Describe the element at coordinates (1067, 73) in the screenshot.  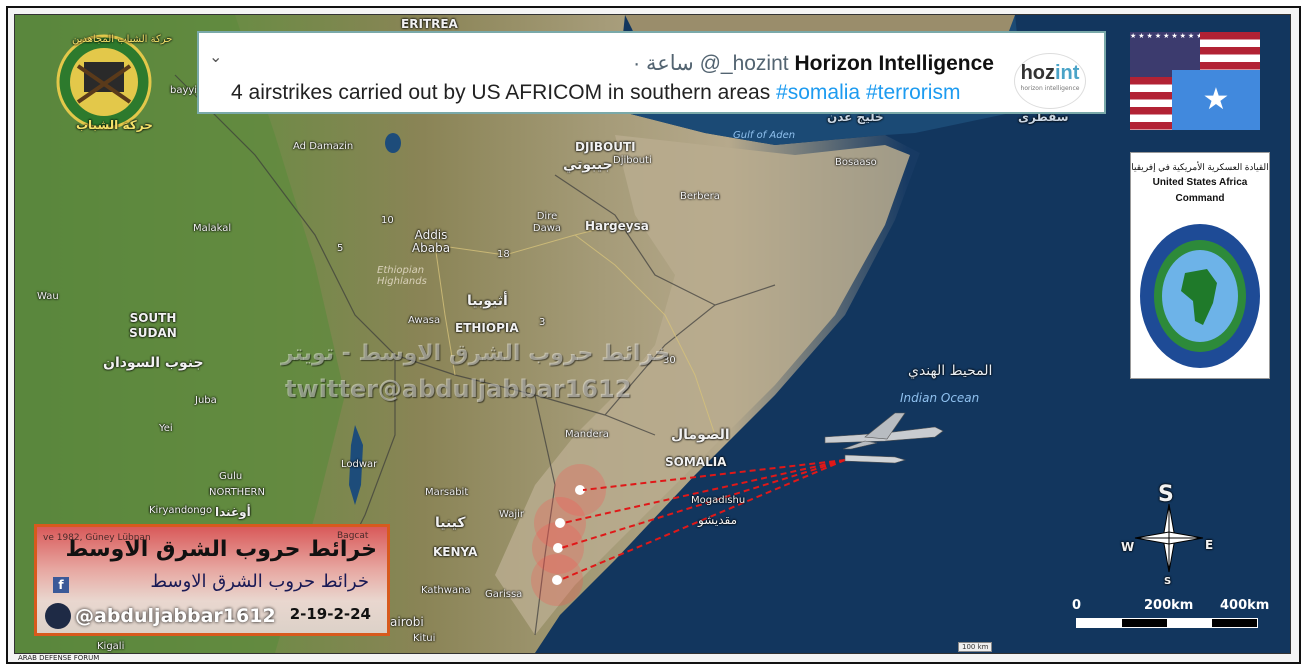
I see `hozint-logo-b: int` at that location.